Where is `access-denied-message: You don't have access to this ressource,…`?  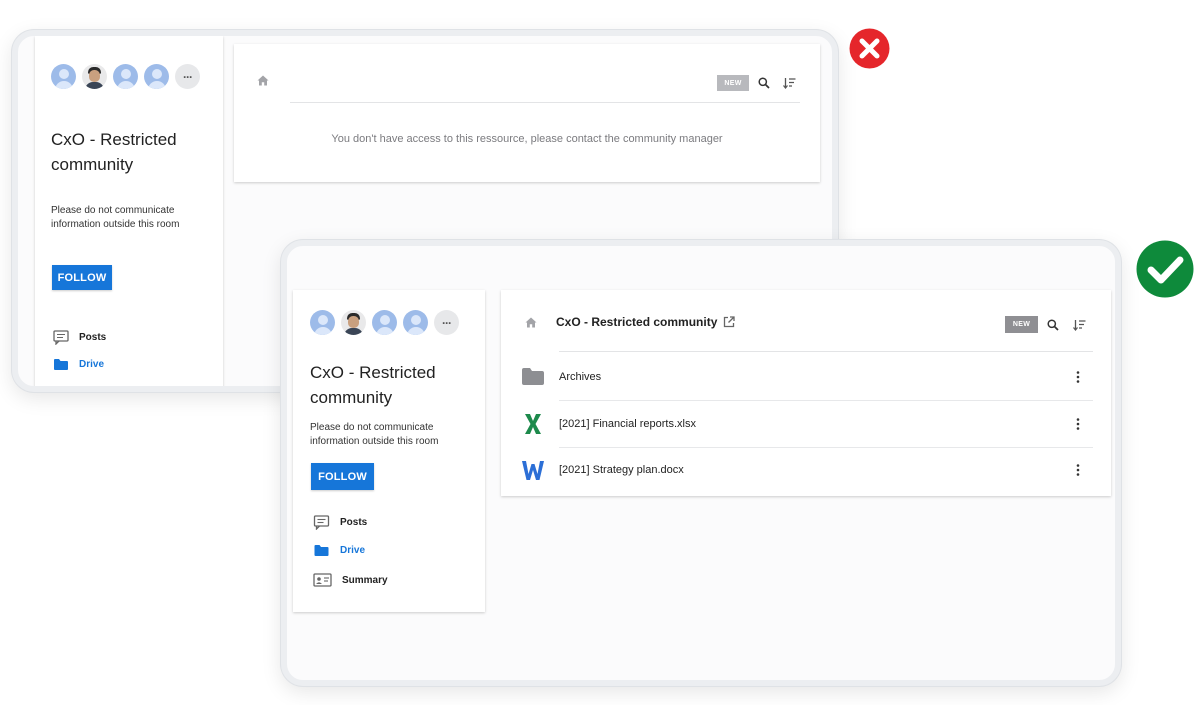 access-denied-message: You don't have access to this ressource,… is located at coordinates (527, 139).